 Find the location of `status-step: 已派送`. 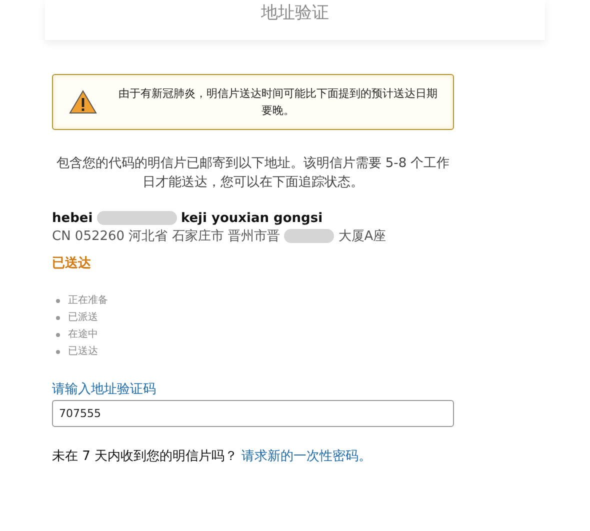

status-step: 已派送 is located at coordinates (83, 317).